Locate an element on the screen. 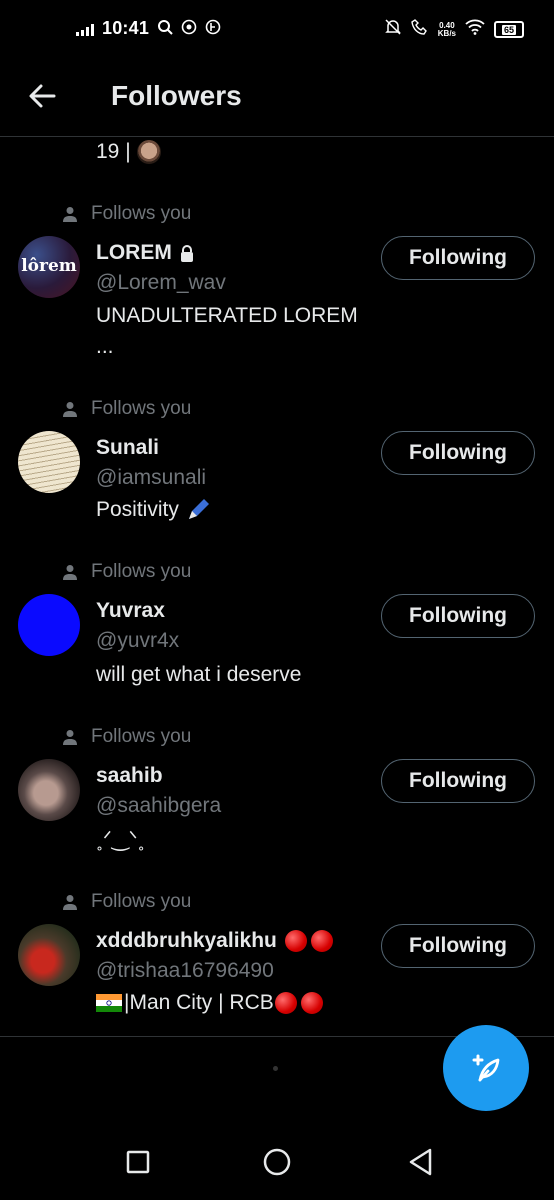 This screenshot has height=1200, width=554. handle: @Lorem_wav is located at coordinates (161, 283).